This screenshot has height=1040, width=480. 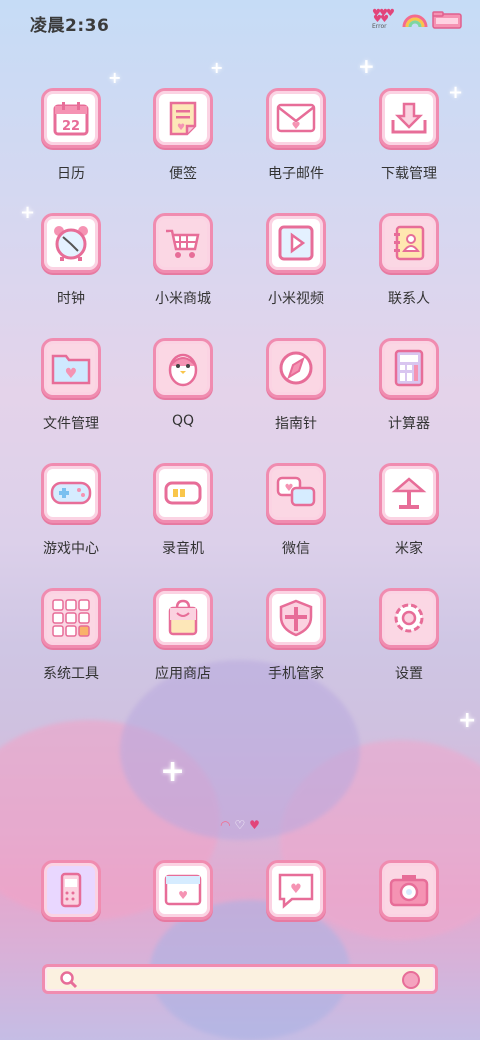 What do you see at coordinates (71, 143) in the screenshot?
I see `app-calendar: 22 日历` at bounding box center [71, 143].